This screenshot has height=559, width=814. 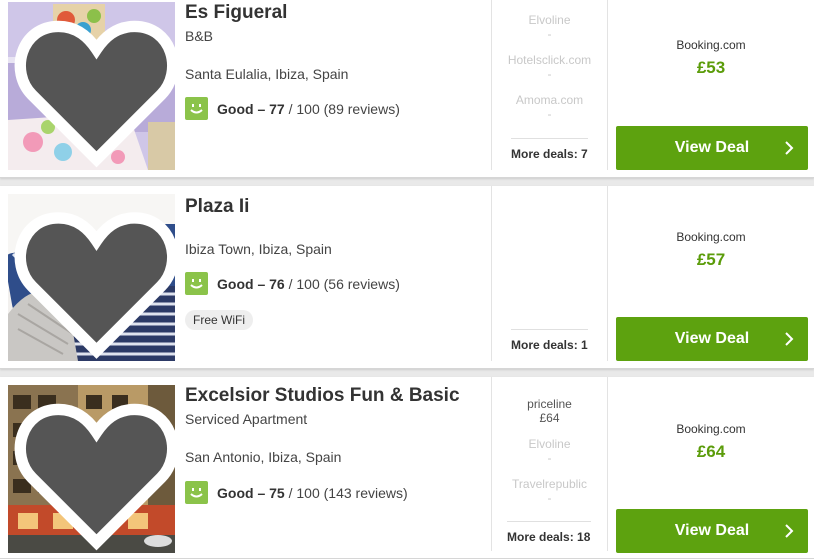 I want to click on best-deal-price: £53, so click(x=711, y=68).